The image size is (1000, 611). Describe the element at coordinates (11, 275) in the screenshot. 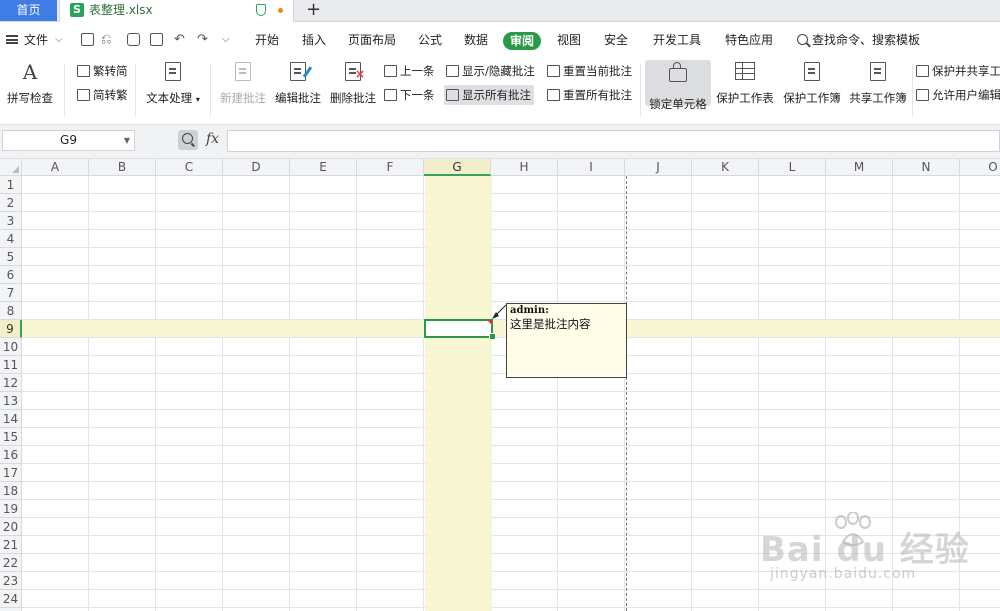

I see `row-header-6: 6` at that location.